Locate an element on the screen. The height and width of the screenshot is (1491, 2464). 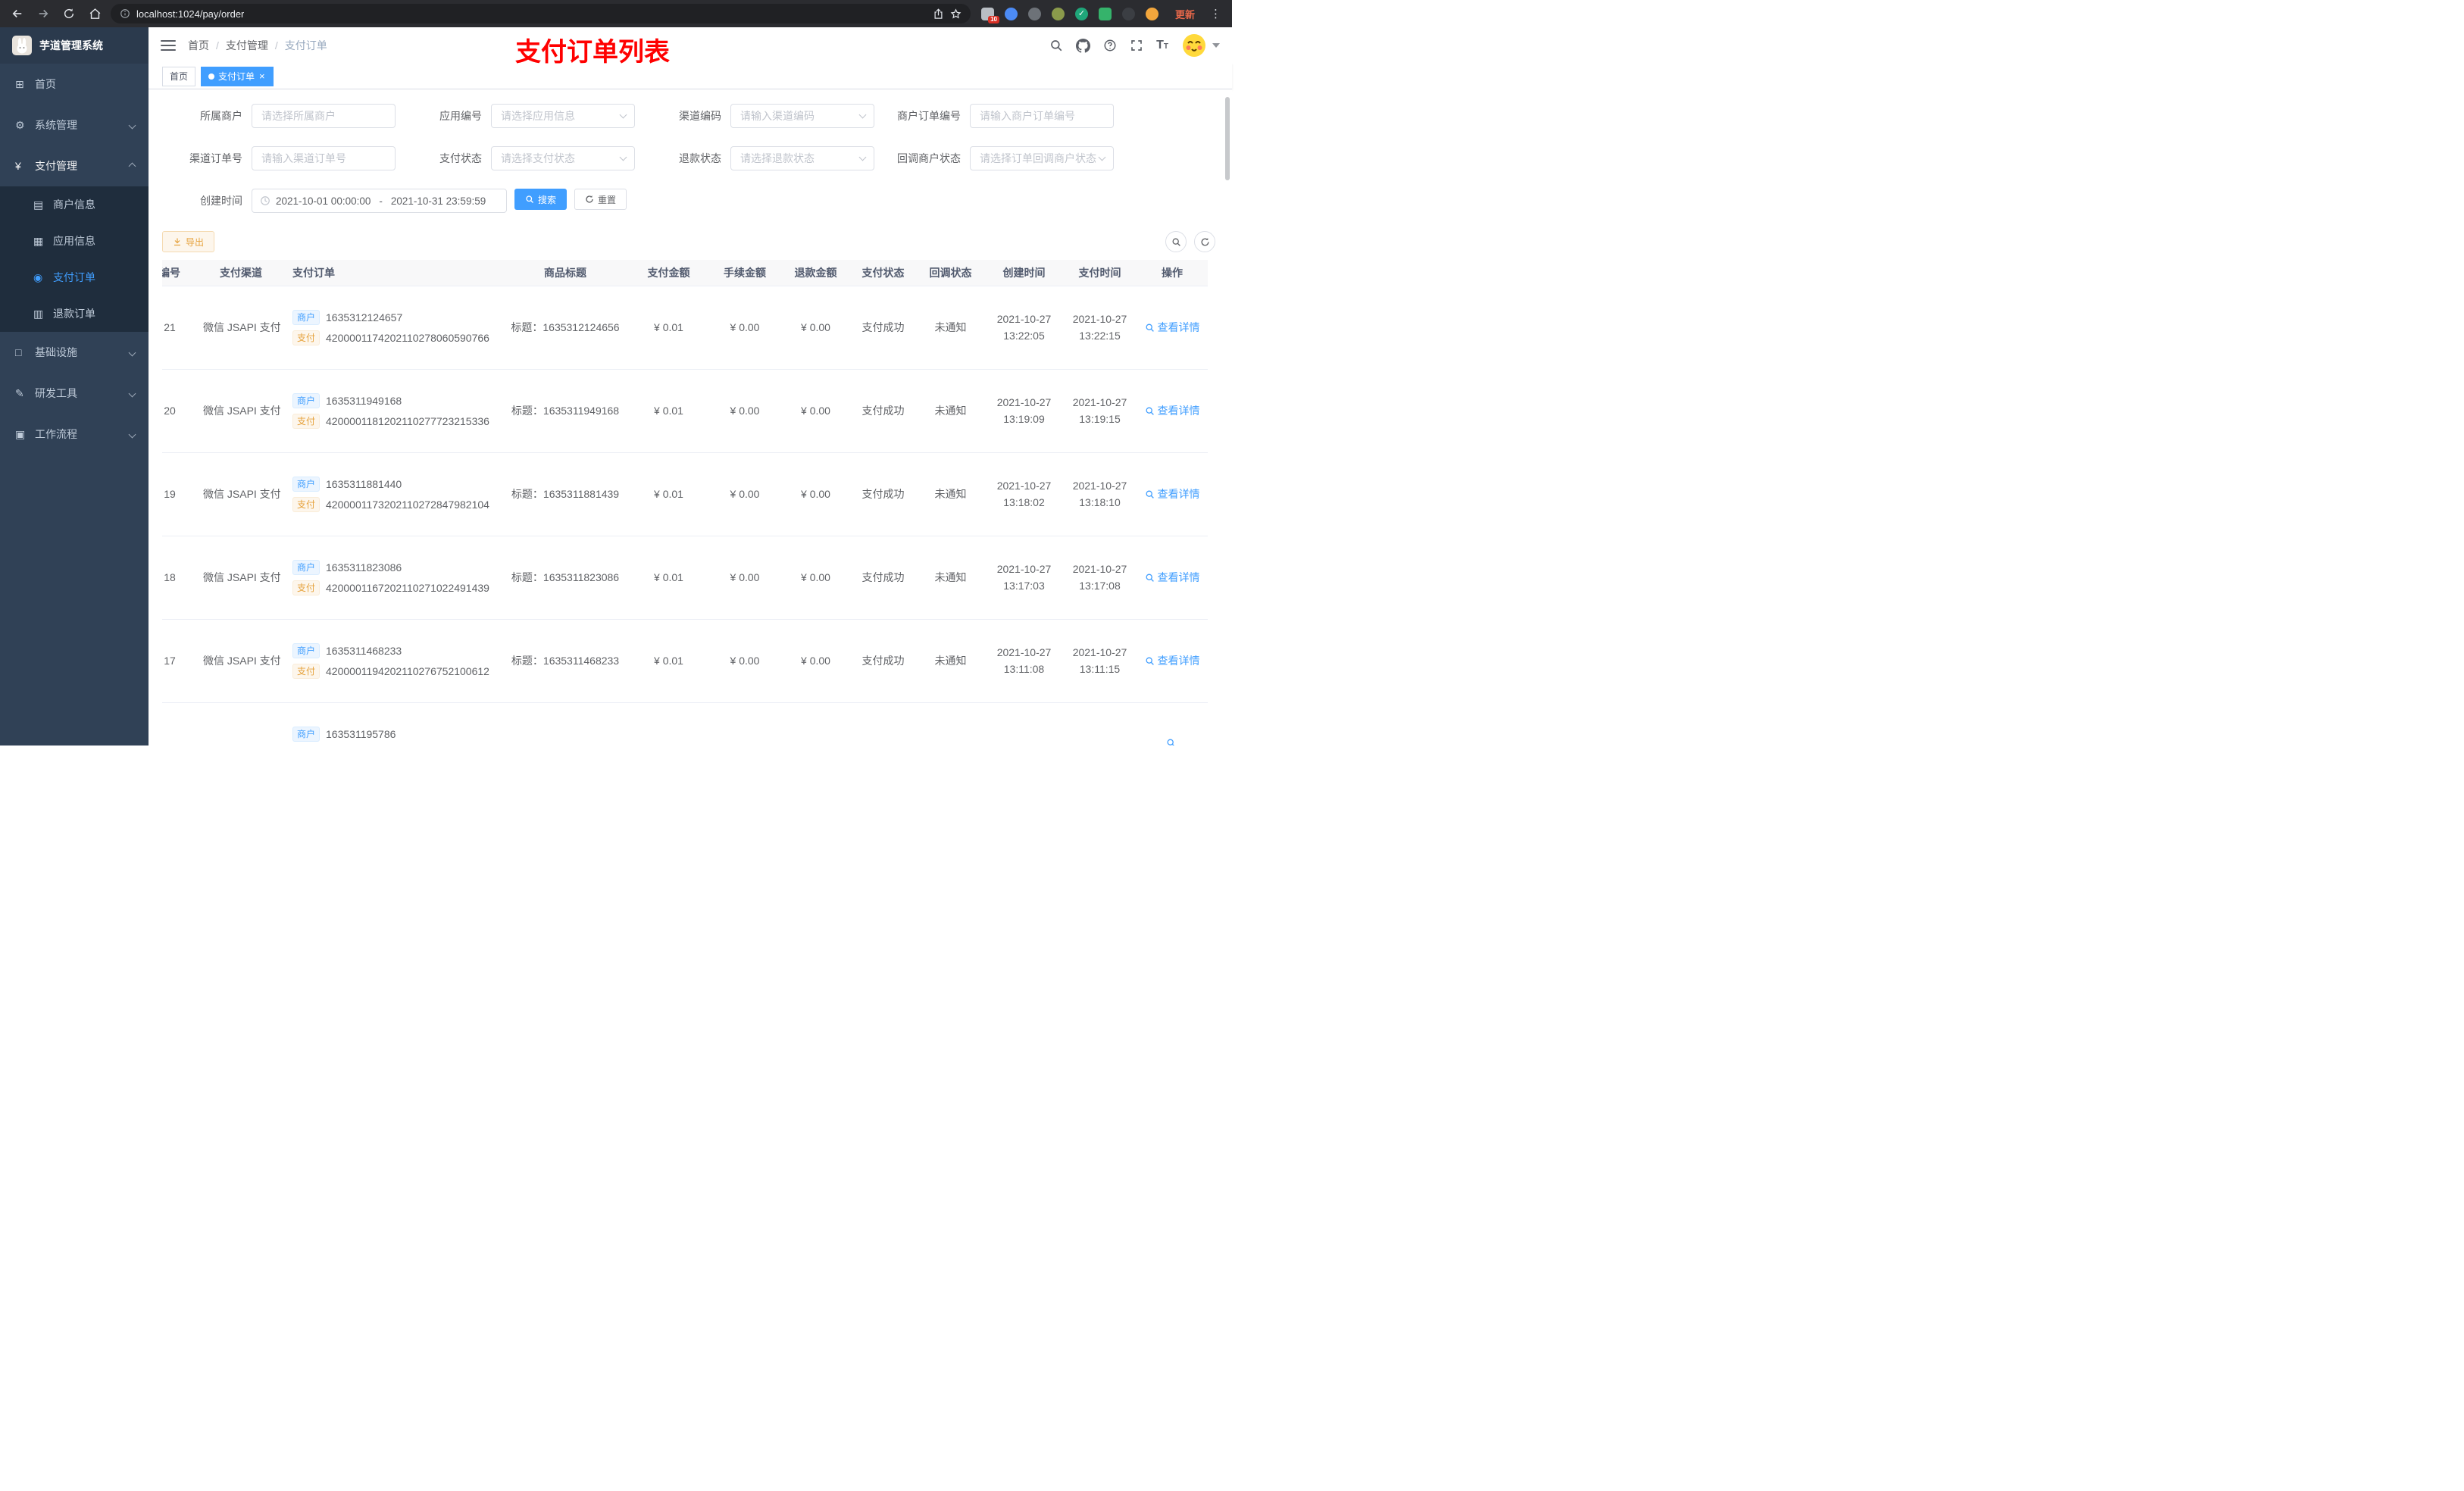
url-text: localhost:1024/pay/order is located at coordinates (190, 14).